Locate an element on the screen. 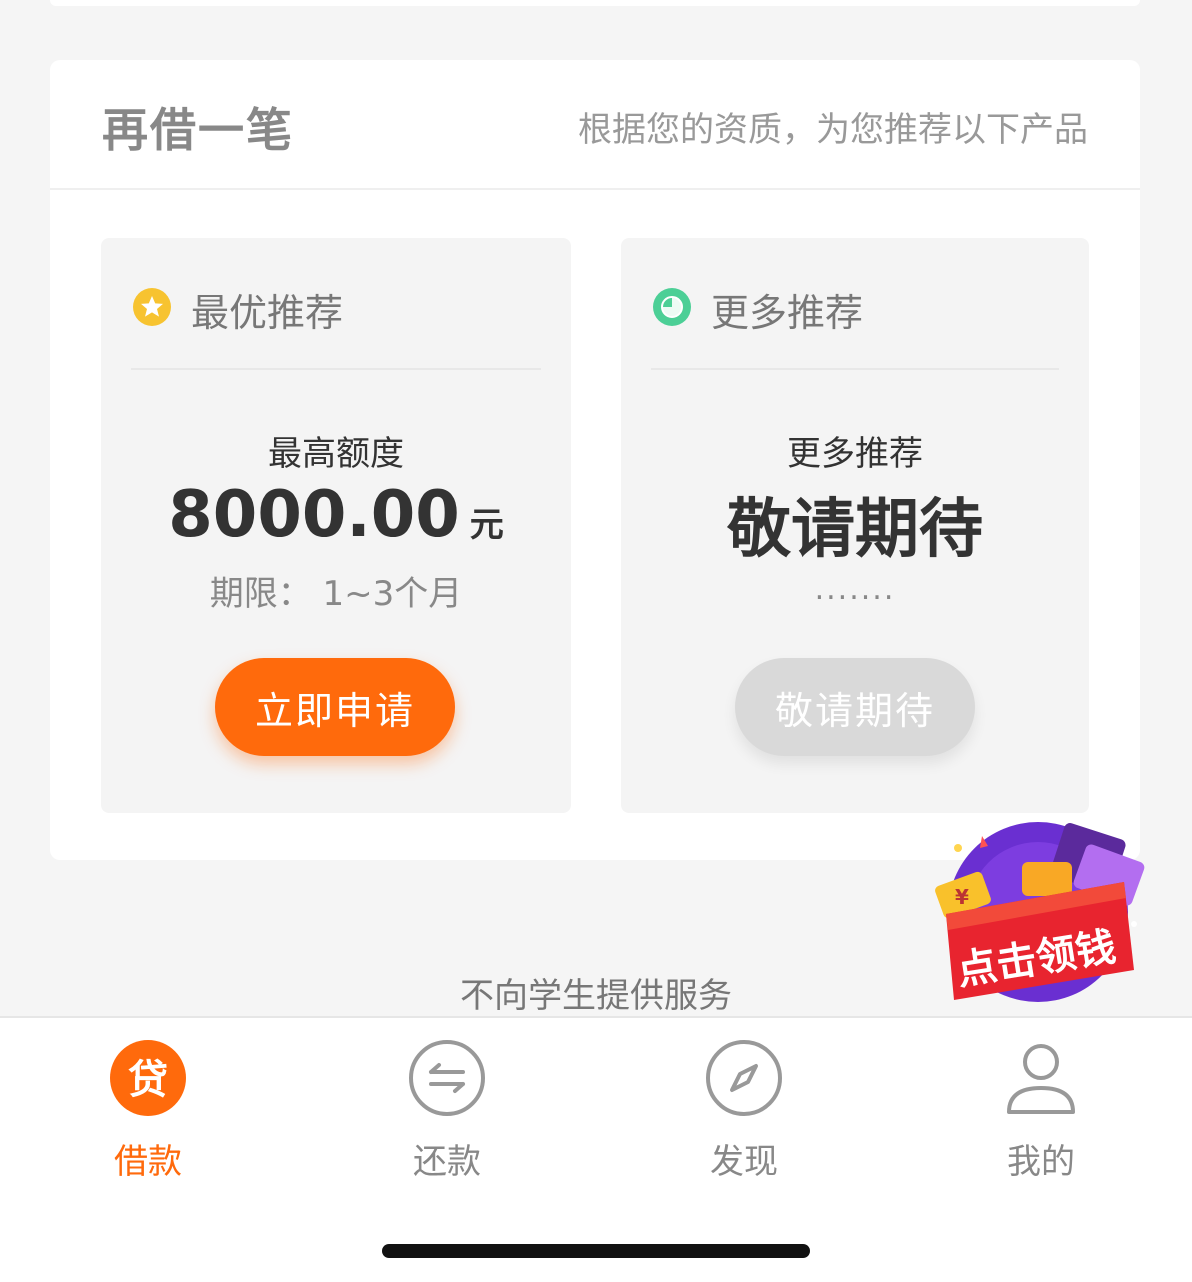 Image resolution: width=1192 pixels, height=1282 pixels. no-student-service-note: 不向学生提供服务 is located at coordinates (596, 996).